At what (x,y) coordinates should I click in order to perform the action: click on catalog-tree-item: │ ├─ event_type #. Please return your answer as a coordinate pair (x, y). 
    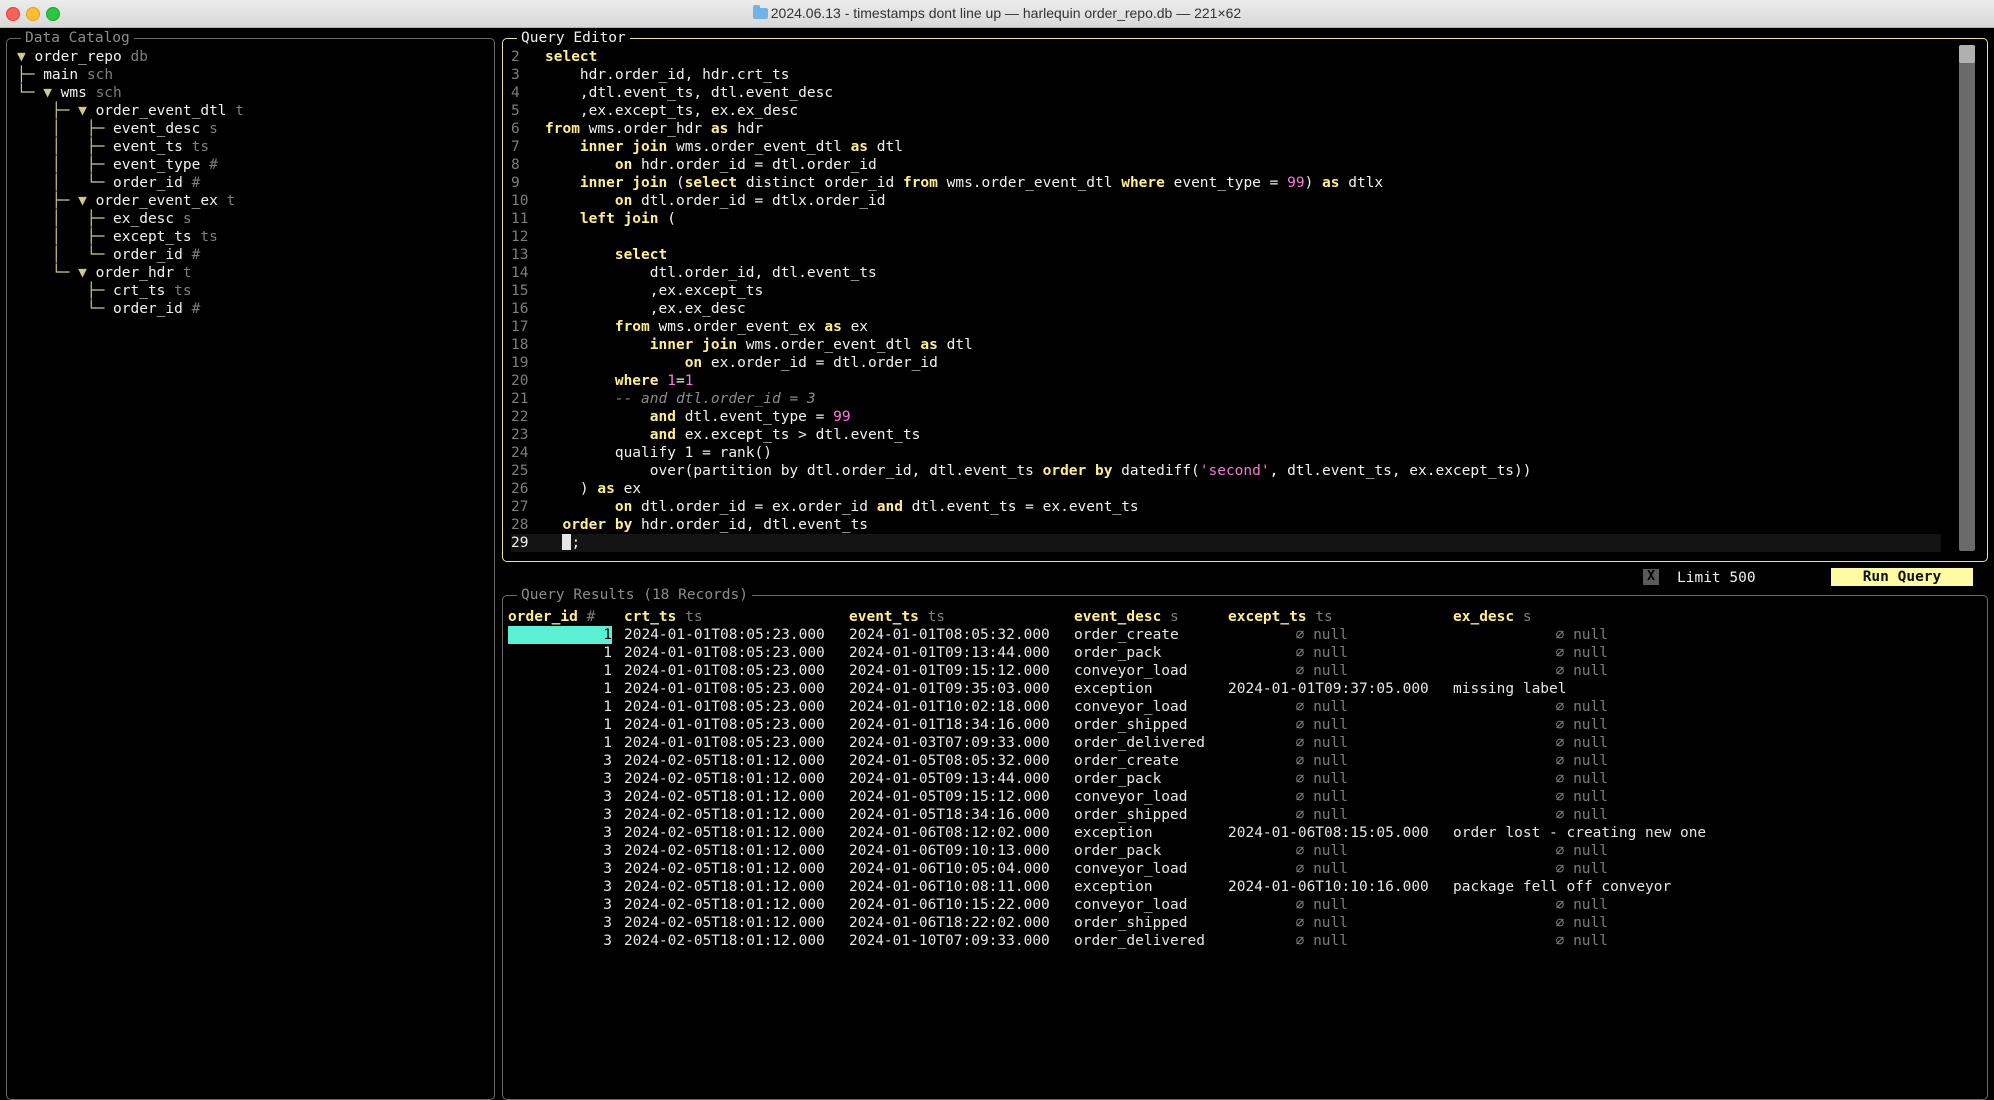
    Looking at the image, I should click on (130, 165).